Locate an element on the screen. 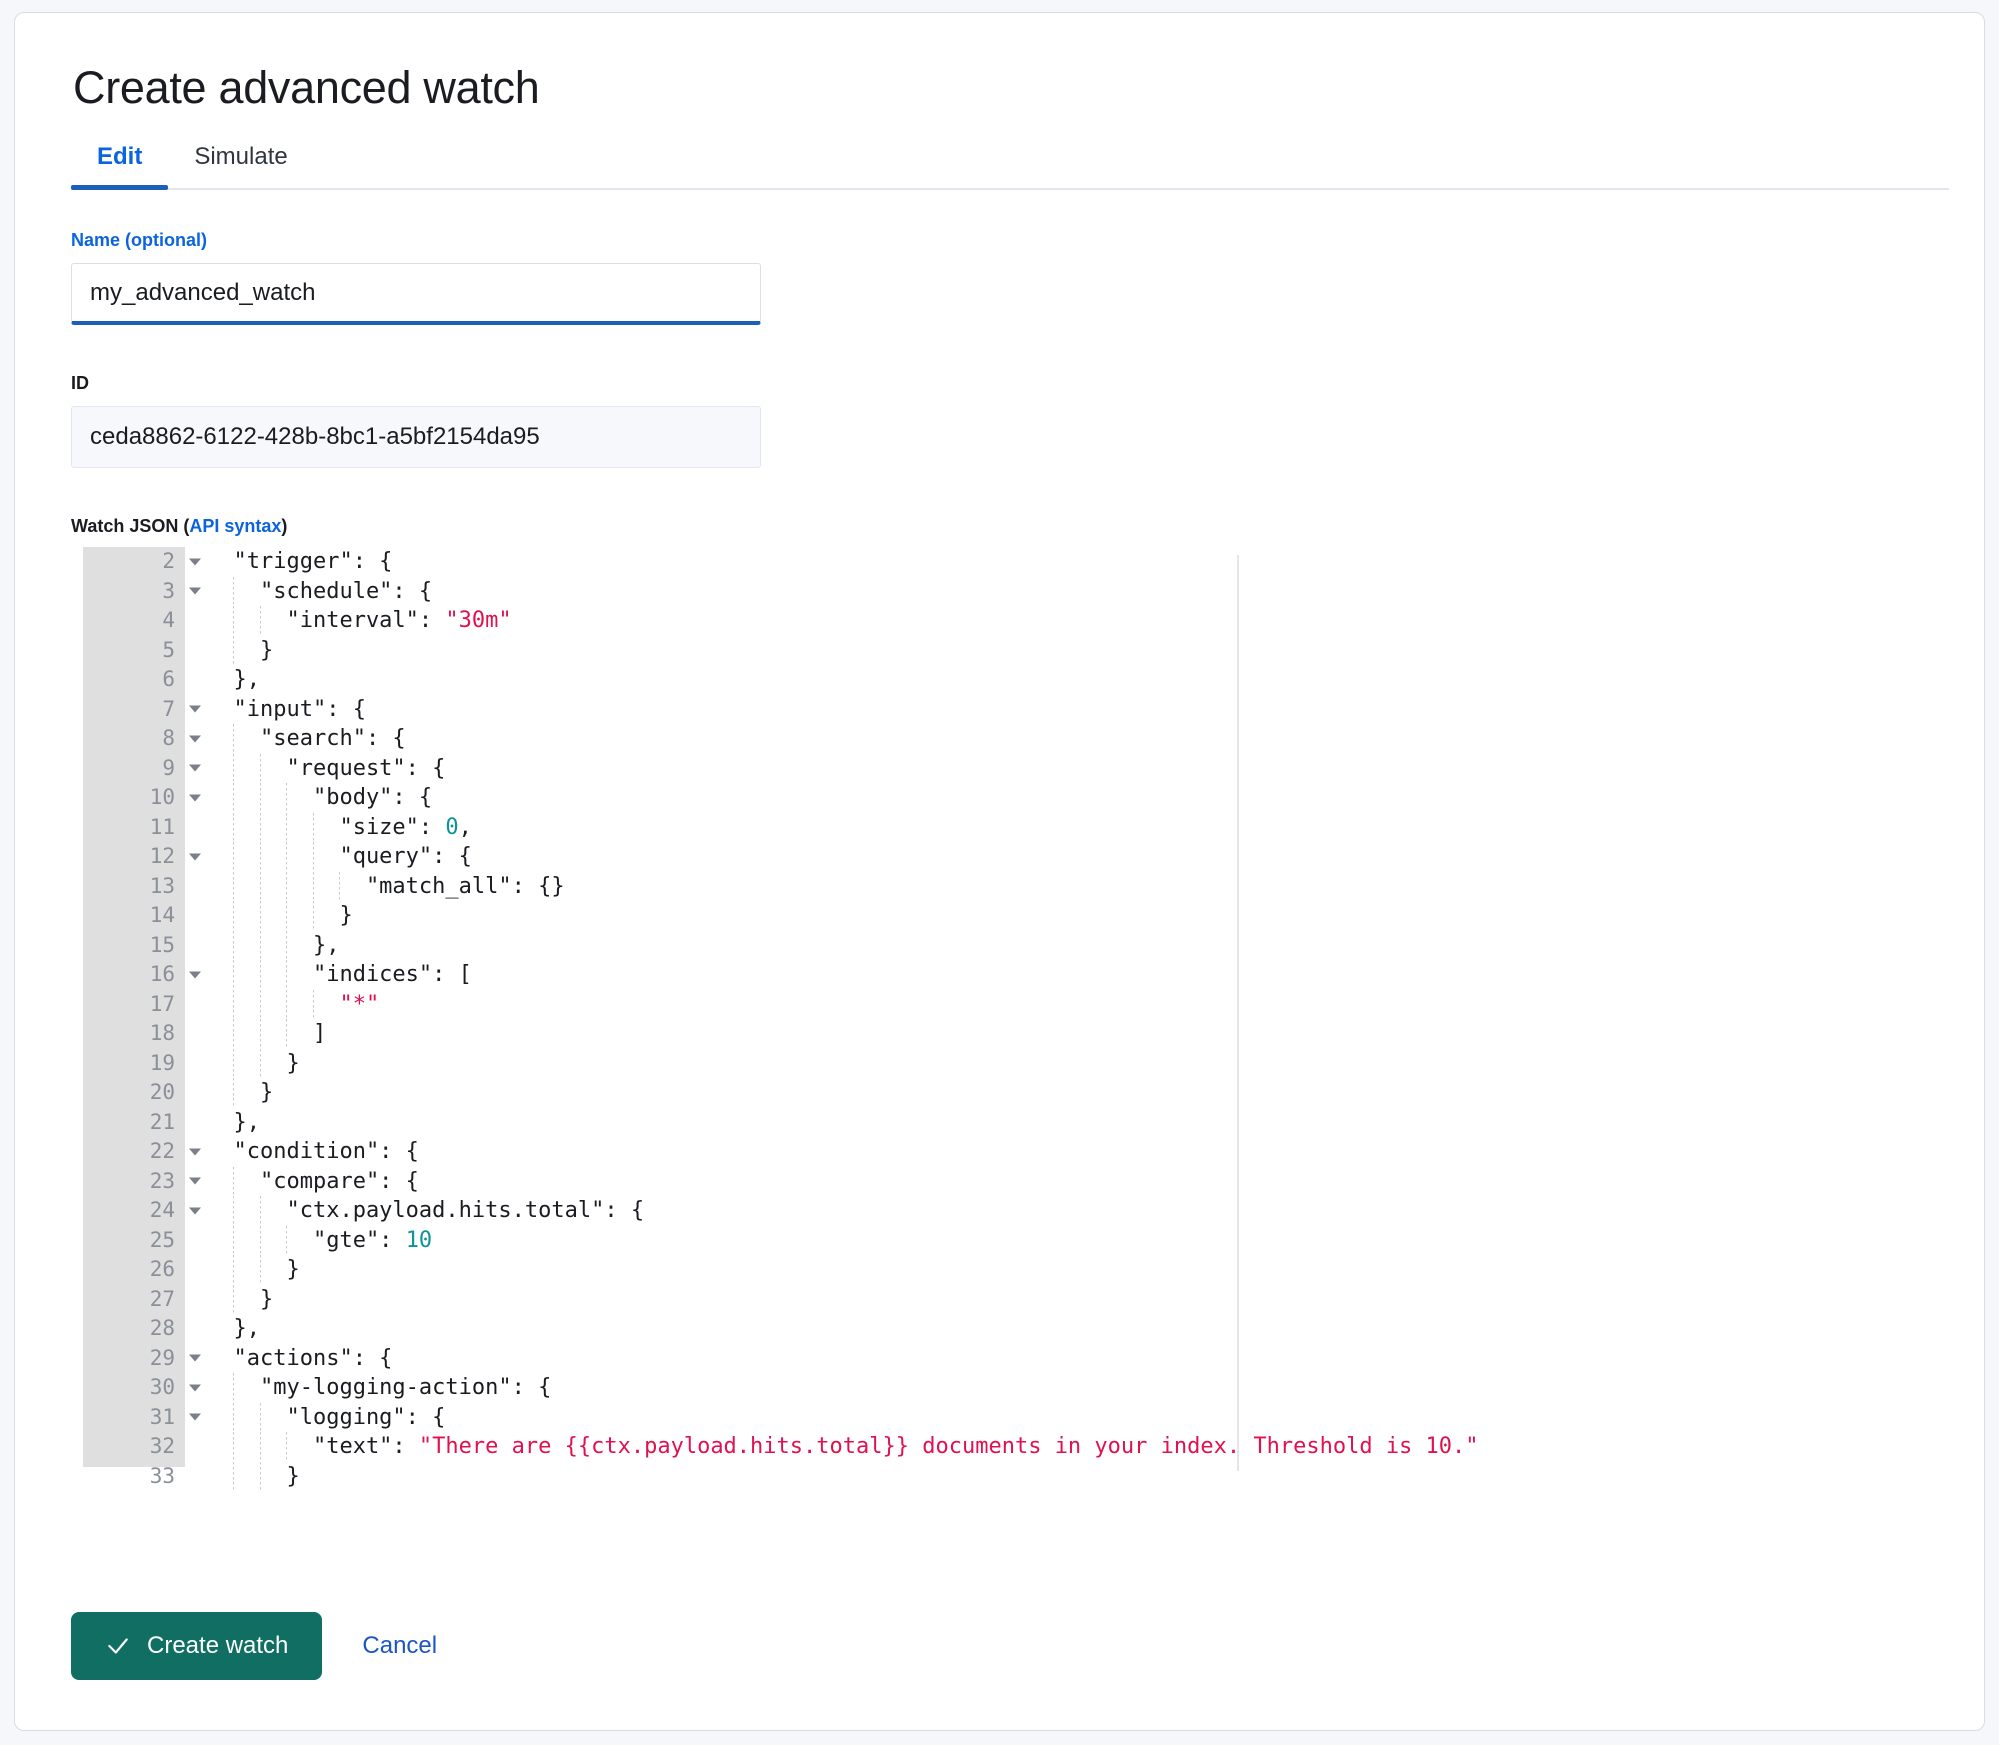 The width and height of the screenshot is (1999, 1745). line-number: 24 is located at coordinates (142, 1211).